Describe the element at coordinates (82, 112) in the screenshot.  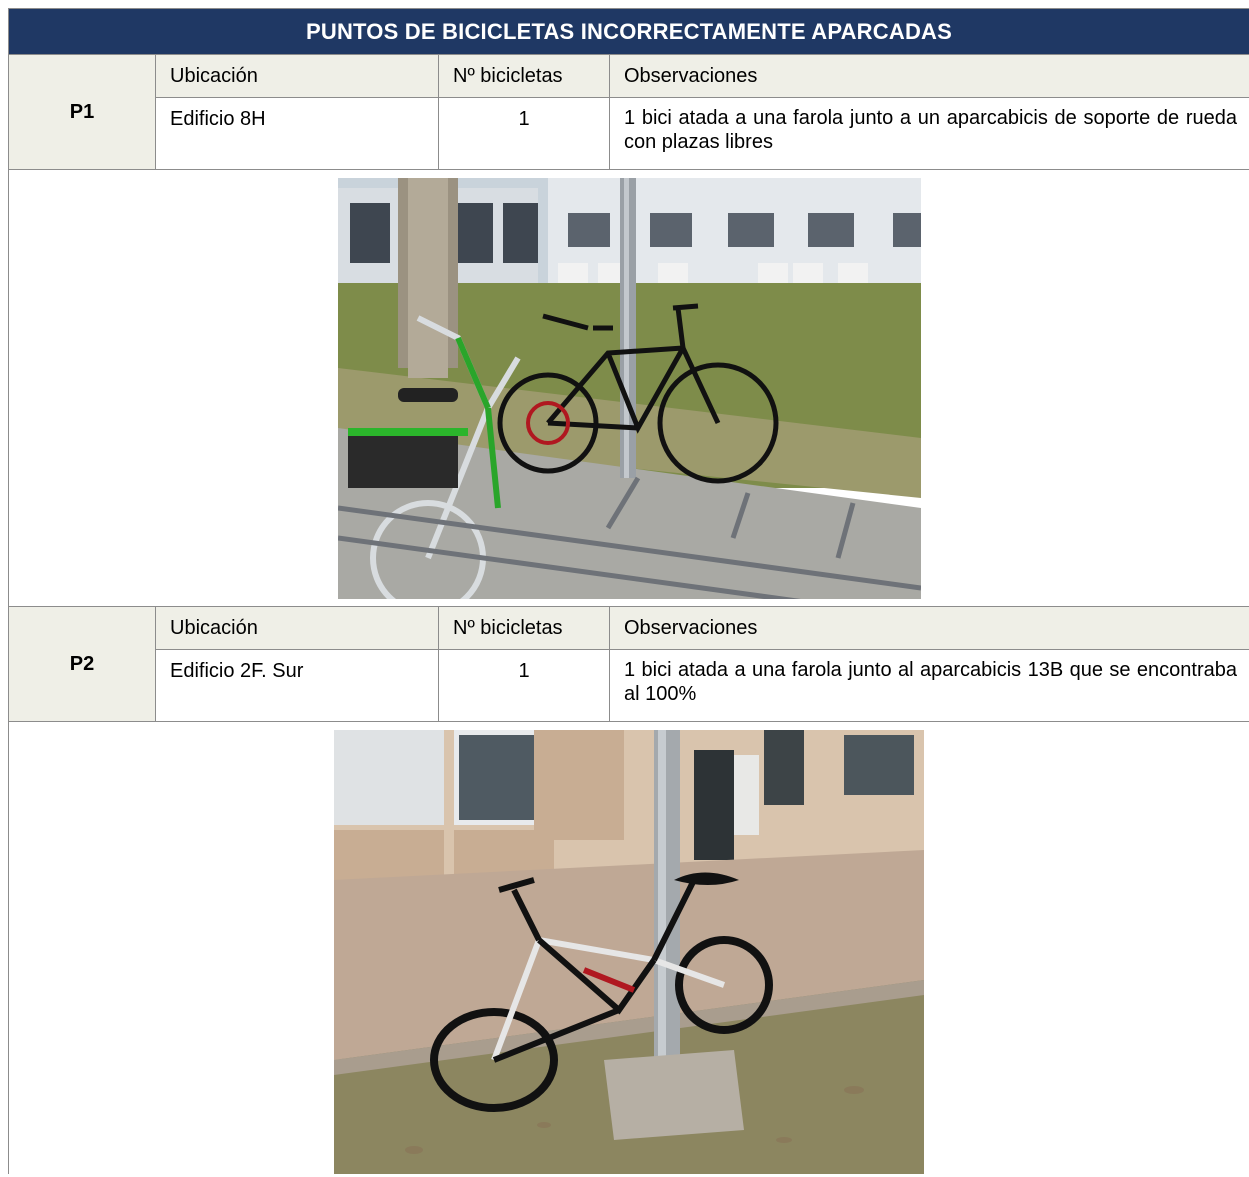
I see `point-id: P1` at that location.